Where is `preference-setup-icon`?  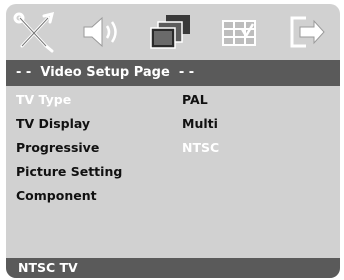 preference-setup-icon is located at coordinates (239, 32).